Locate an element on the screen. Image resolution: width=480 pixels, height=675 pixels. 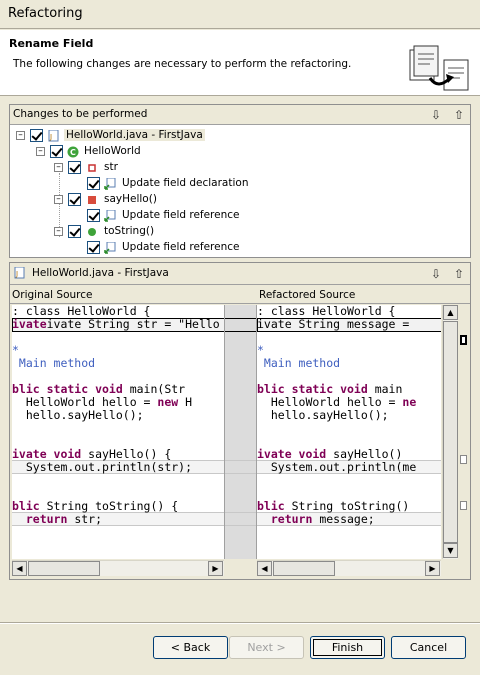
tree-row-str-change: Update field declaration is located at coordinates (240, 184).